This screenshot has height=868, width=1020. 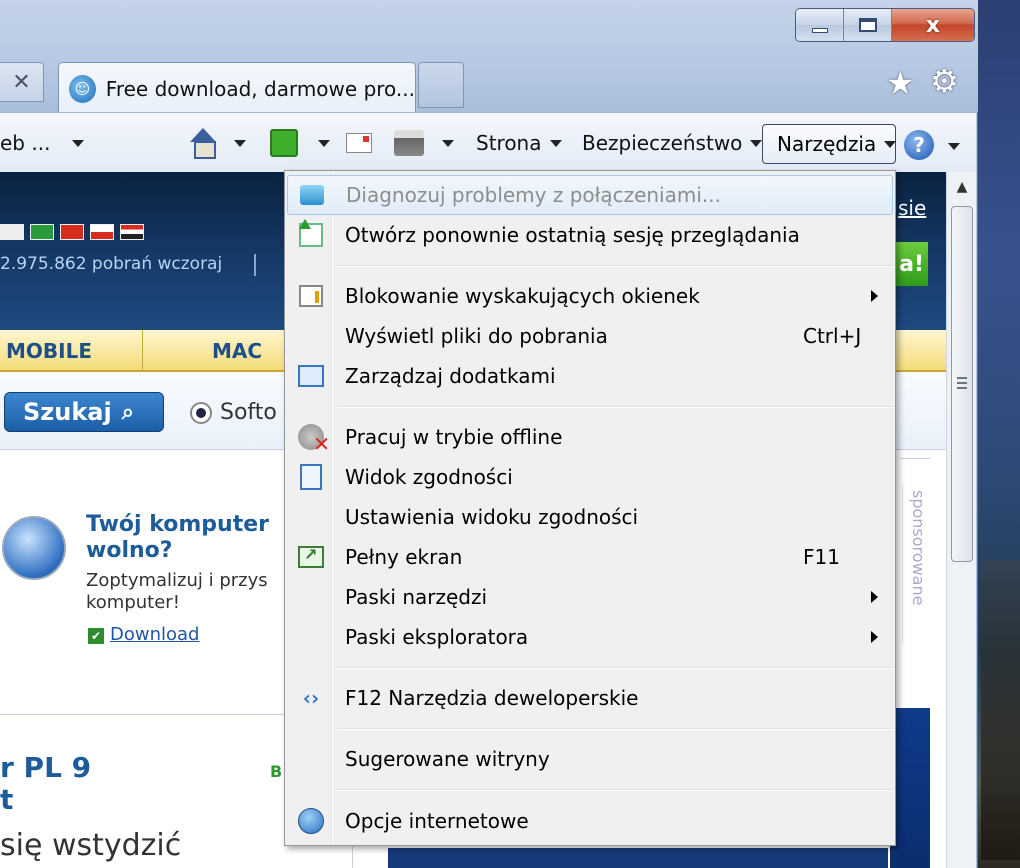 What do you see at coordinates (638, 858) in the screenshot?
I see `banner-image` at bounding box center [638, 858].